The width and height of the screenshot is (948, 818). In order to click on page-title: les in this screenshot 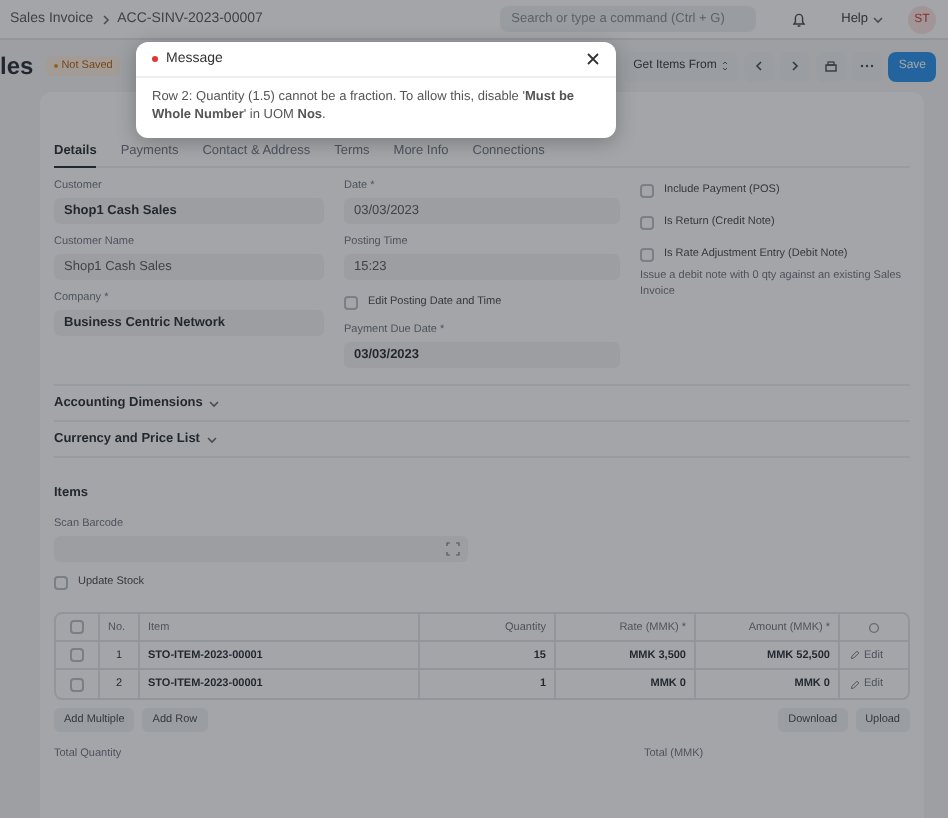, I will do `click(17, 66)`.